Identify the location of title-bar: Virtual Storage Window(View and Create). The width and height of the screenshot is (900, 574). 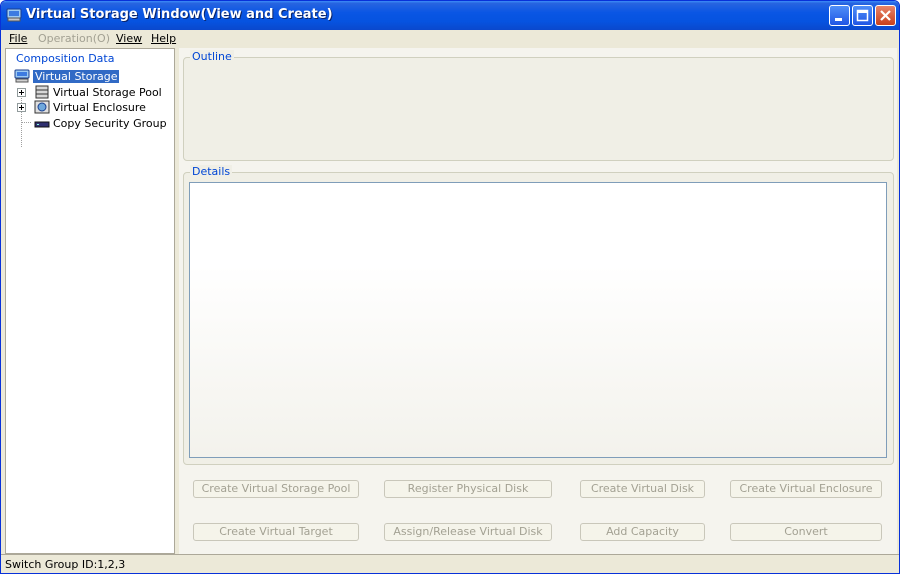
(450, 15).